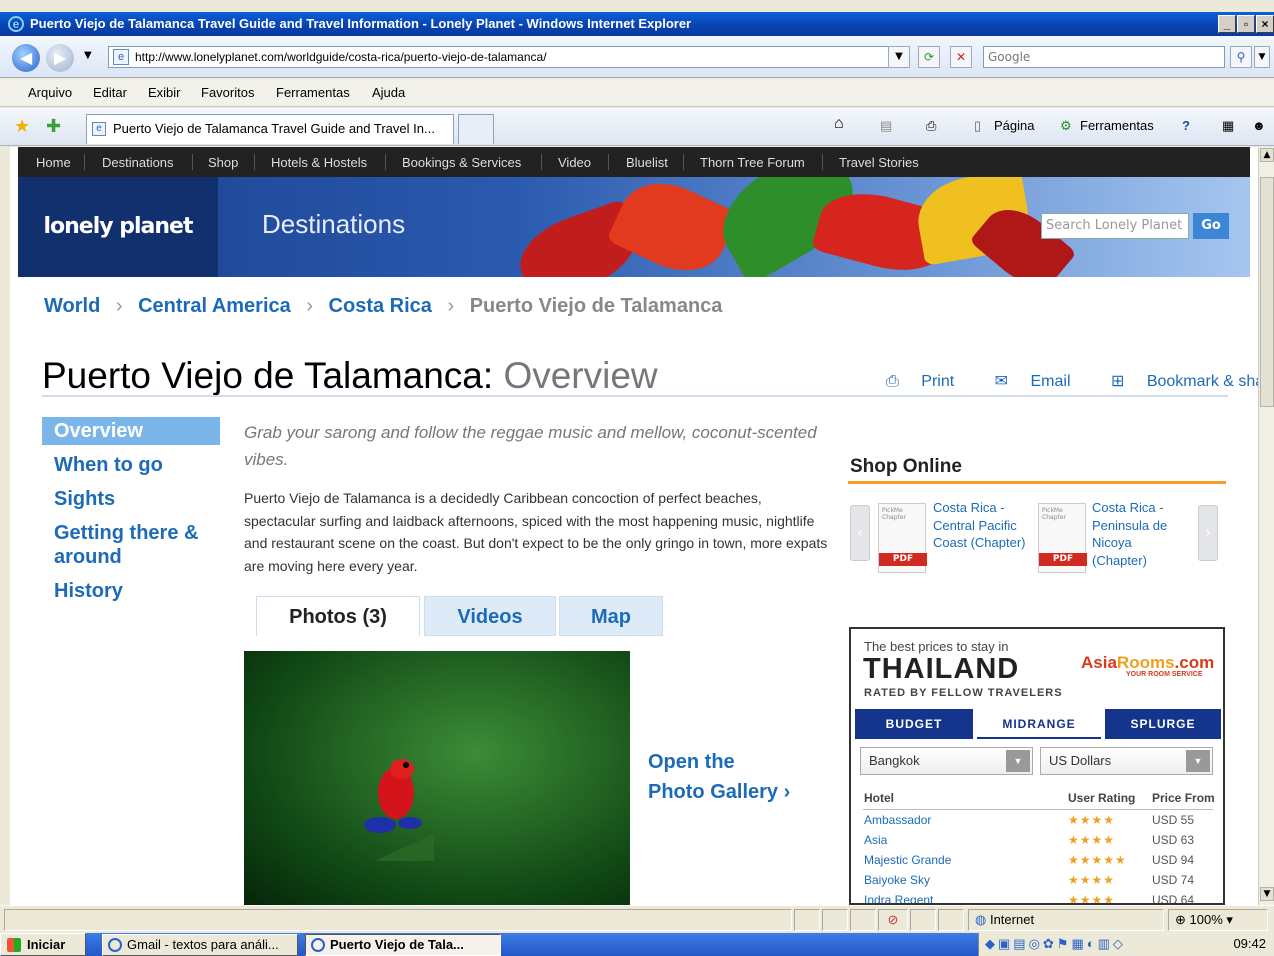 The image size is (1274, 956). I want to click on bookmark-icon: ⊞, so click(1117, 381).